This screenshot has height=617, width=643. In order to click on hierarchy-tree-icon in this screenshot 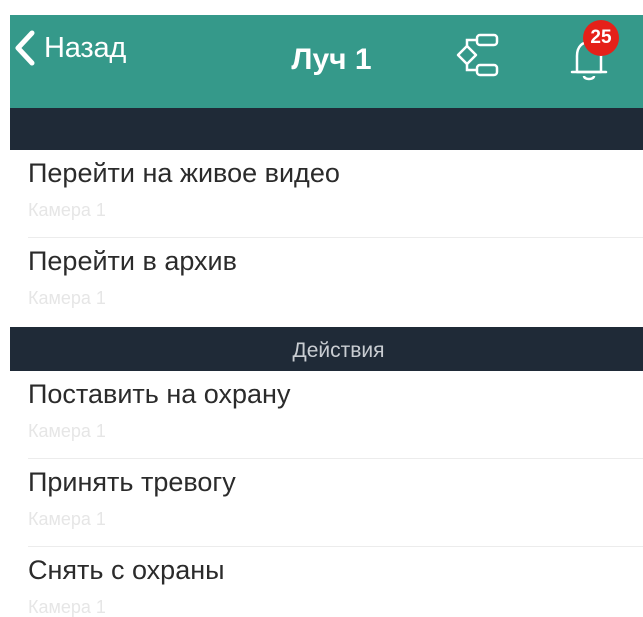, I will do `click(477, 55)`.